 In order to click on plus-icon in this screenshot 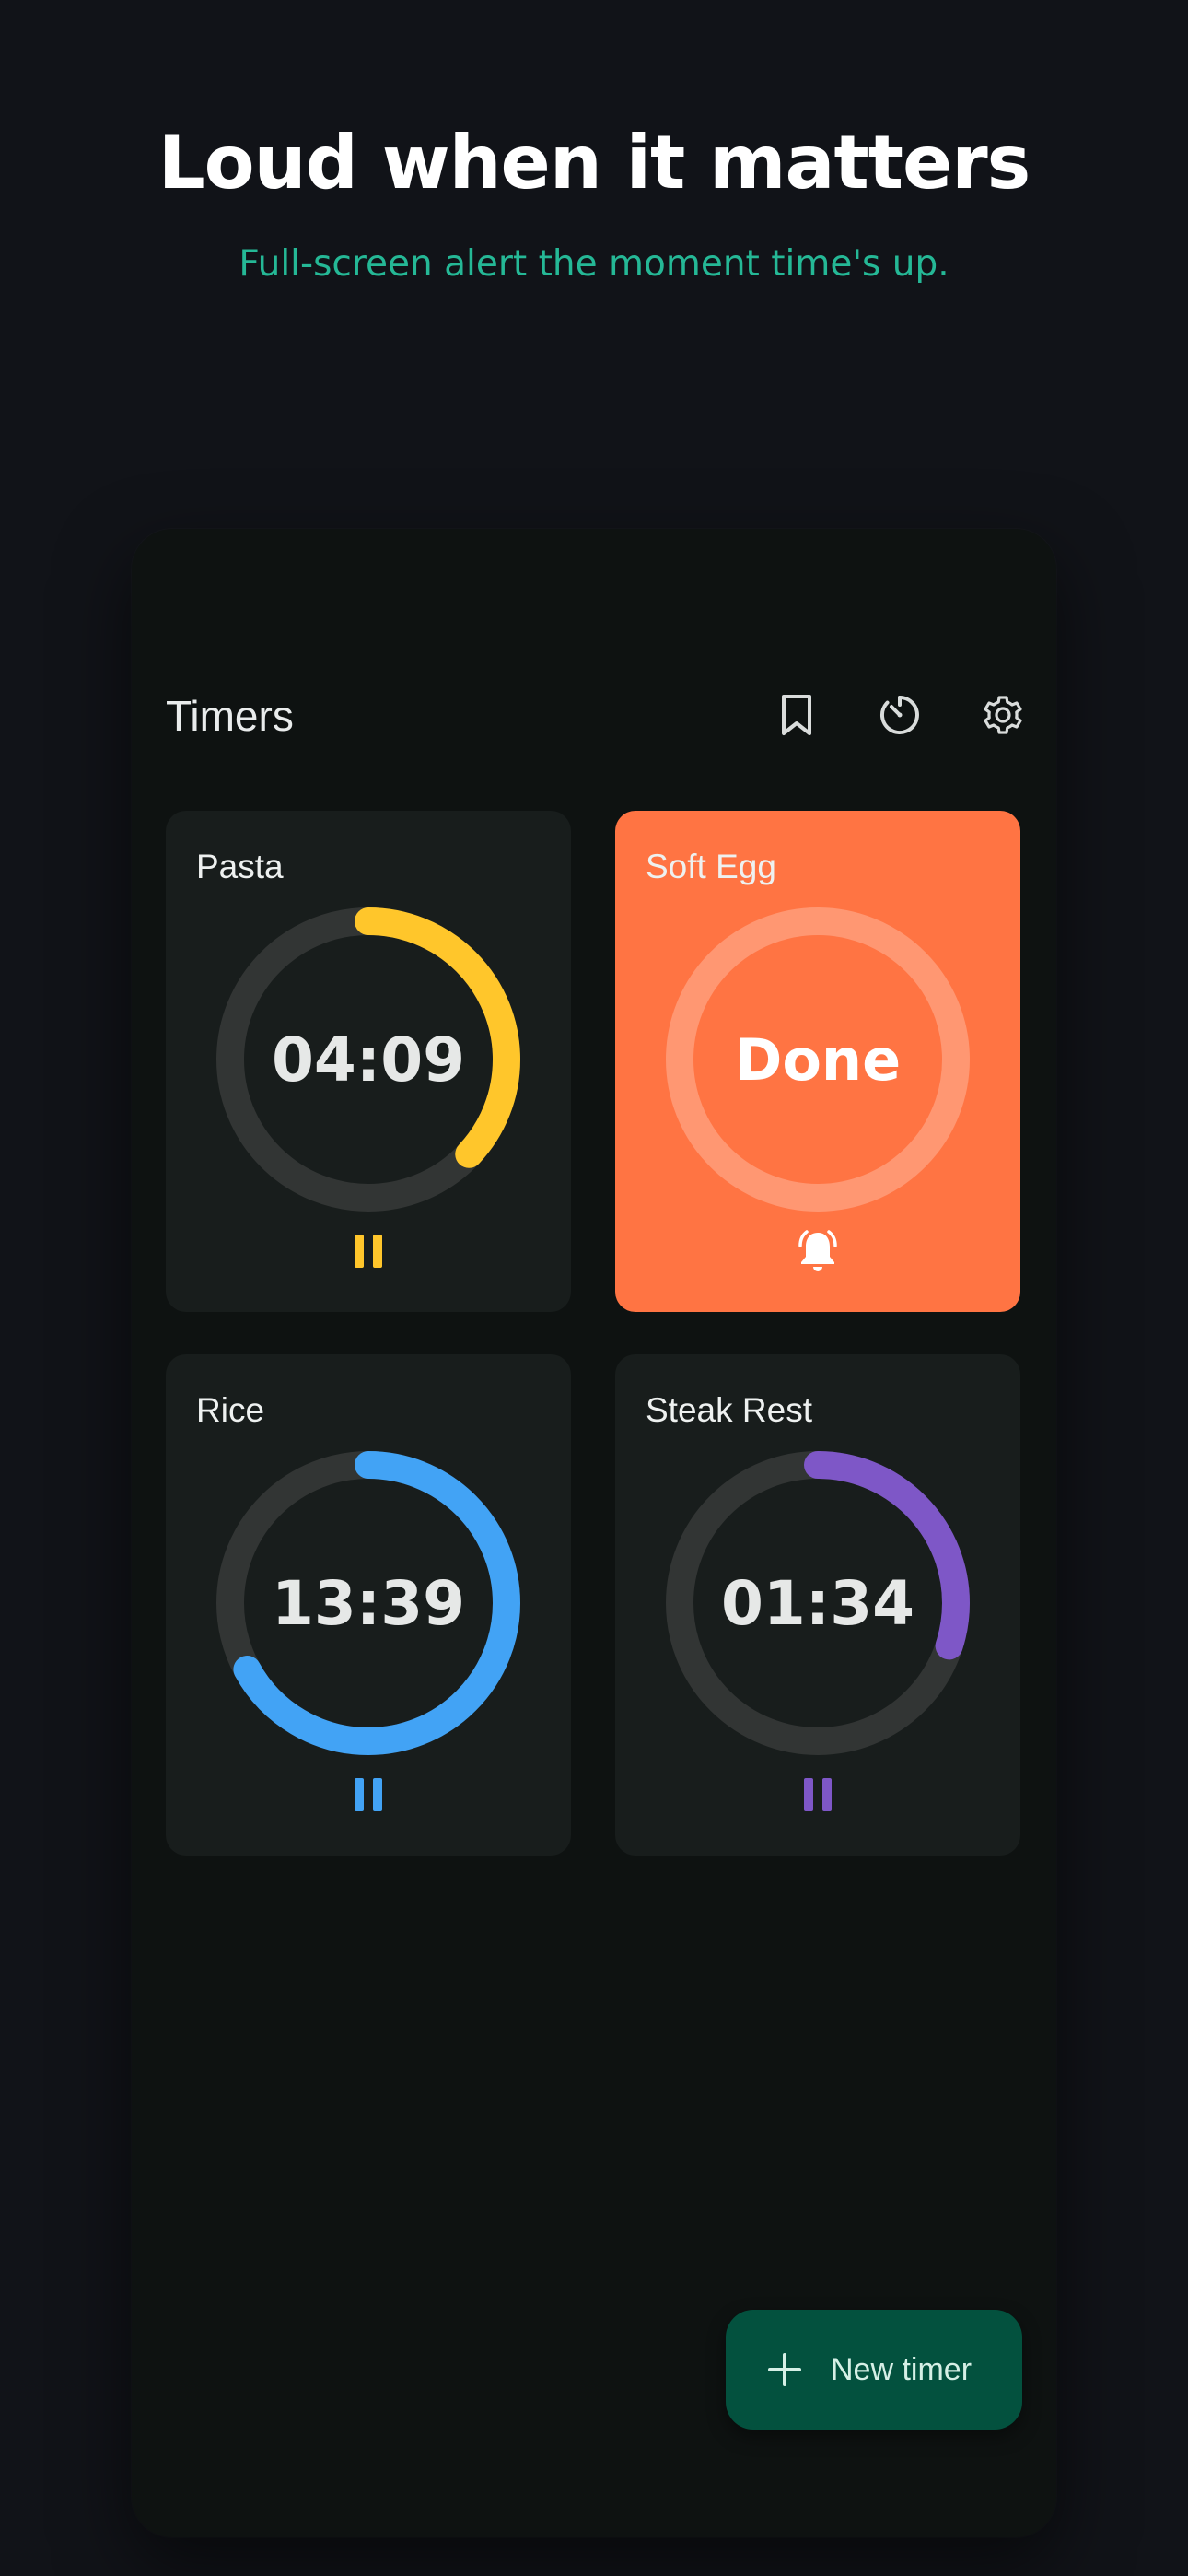, I will do `click(784, 2369)`.